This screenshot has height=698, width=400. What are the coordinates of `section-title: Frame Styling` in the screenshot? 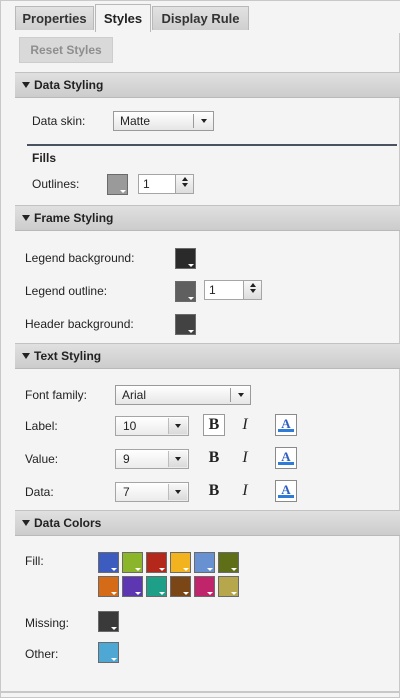 It's located at (74, 218).